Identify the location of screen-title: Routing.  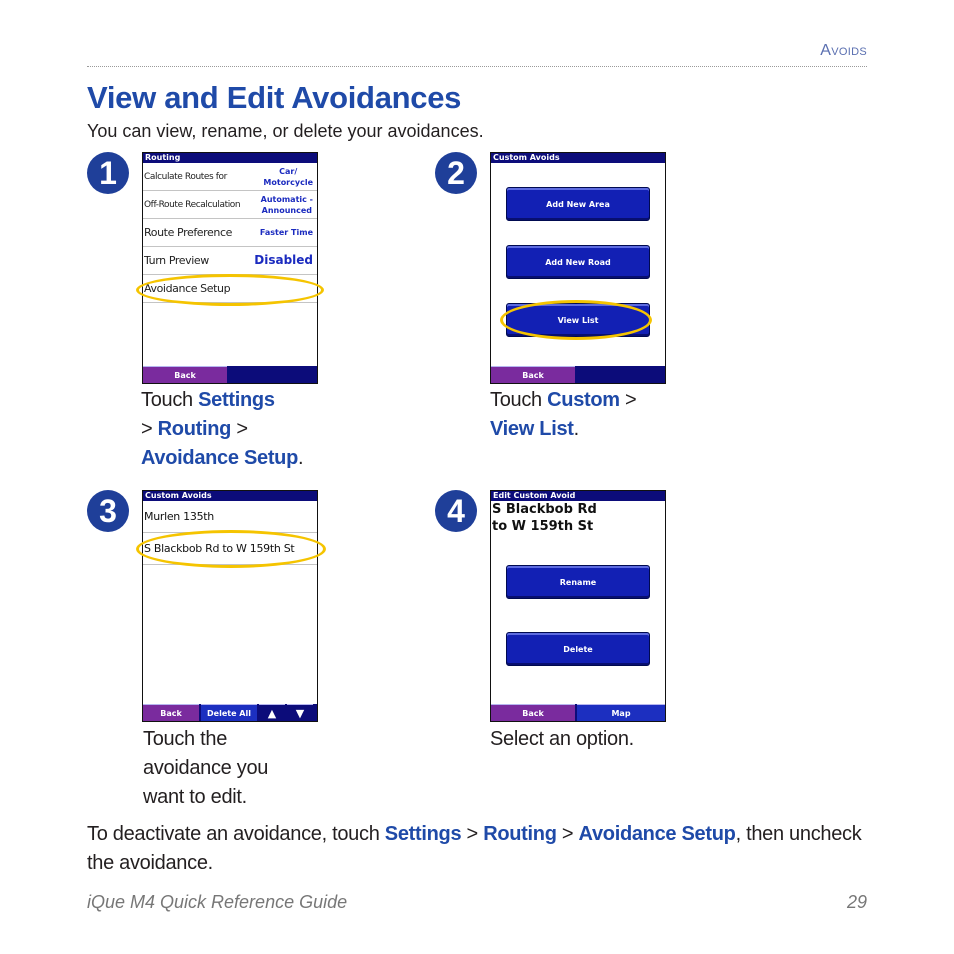
(230, 158).